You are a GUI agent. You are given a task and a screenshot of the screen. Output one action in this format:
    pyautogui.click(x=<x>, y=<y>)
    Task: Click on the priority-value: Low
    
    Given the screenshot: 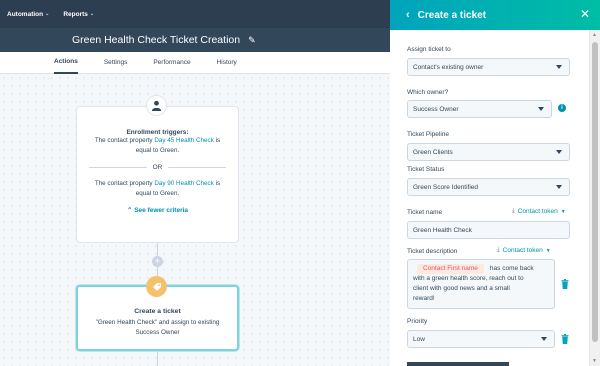 What is the action you would take?
    pyautogui.click(x=419, y=339)
    